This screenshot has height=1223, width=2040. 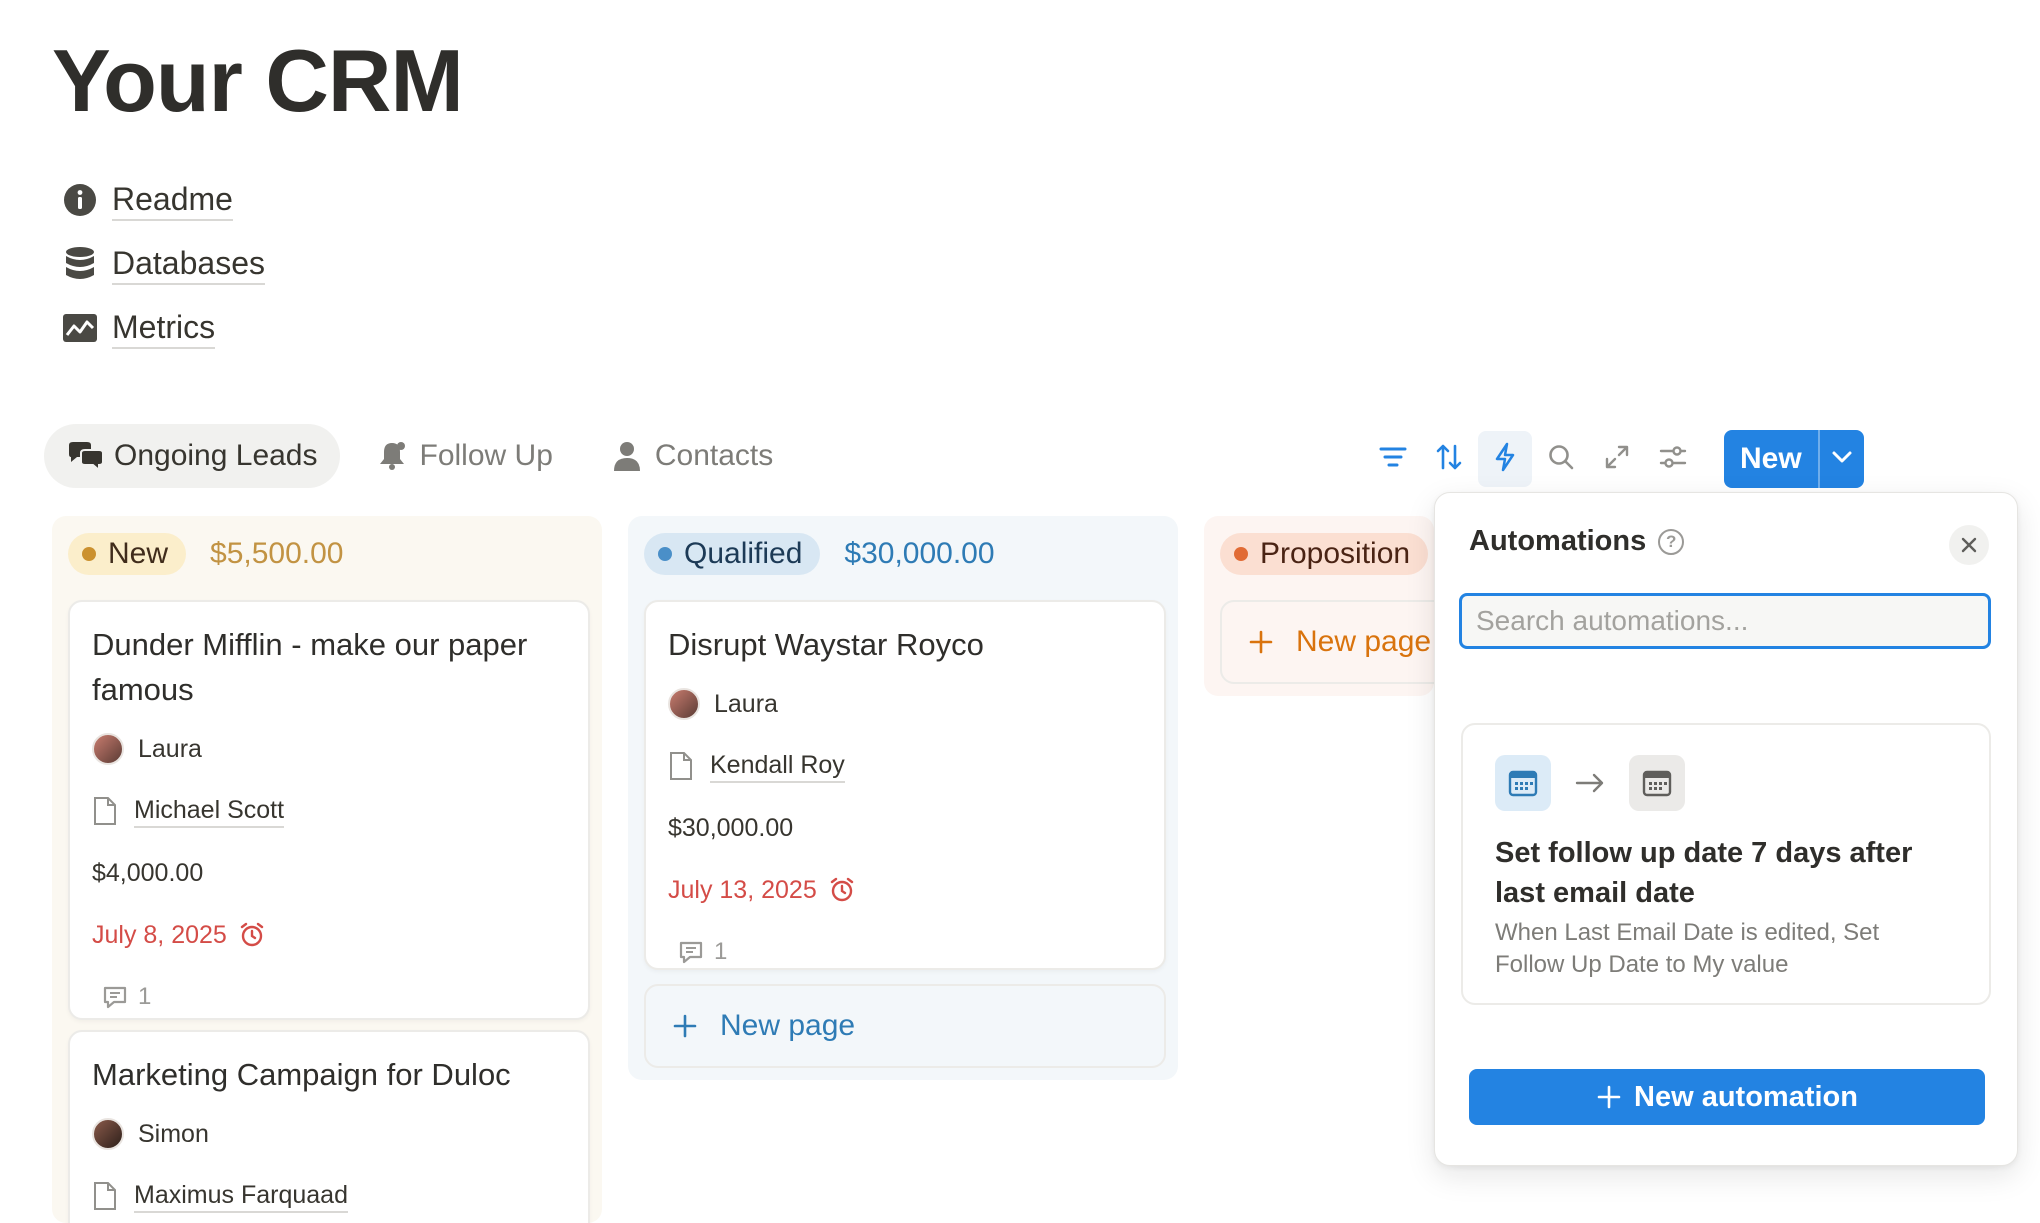 I want to click on link-label: Readme, so click(x=172, y=200).